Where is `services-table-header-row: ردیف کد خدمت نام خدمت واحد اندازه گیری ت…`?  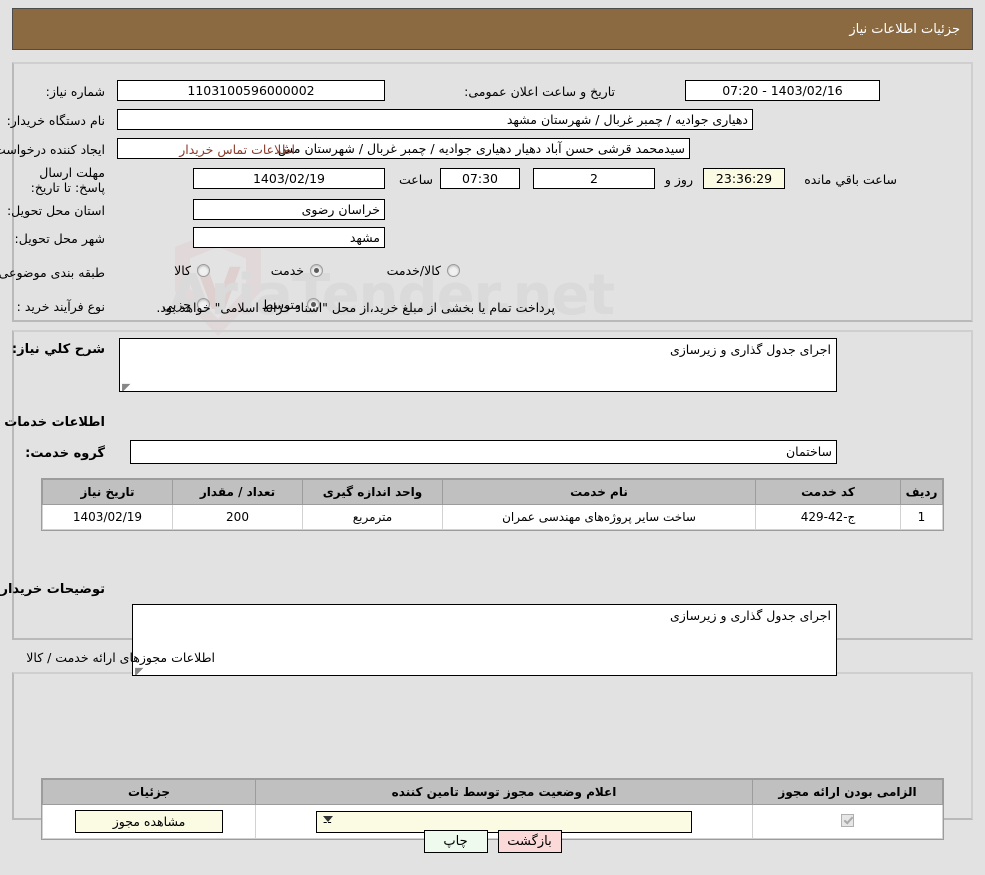
services-table-header-row: ردیف کد خدمت نام خدمت واحد اندازه گیری ت… is located at coordinates (492, 492).